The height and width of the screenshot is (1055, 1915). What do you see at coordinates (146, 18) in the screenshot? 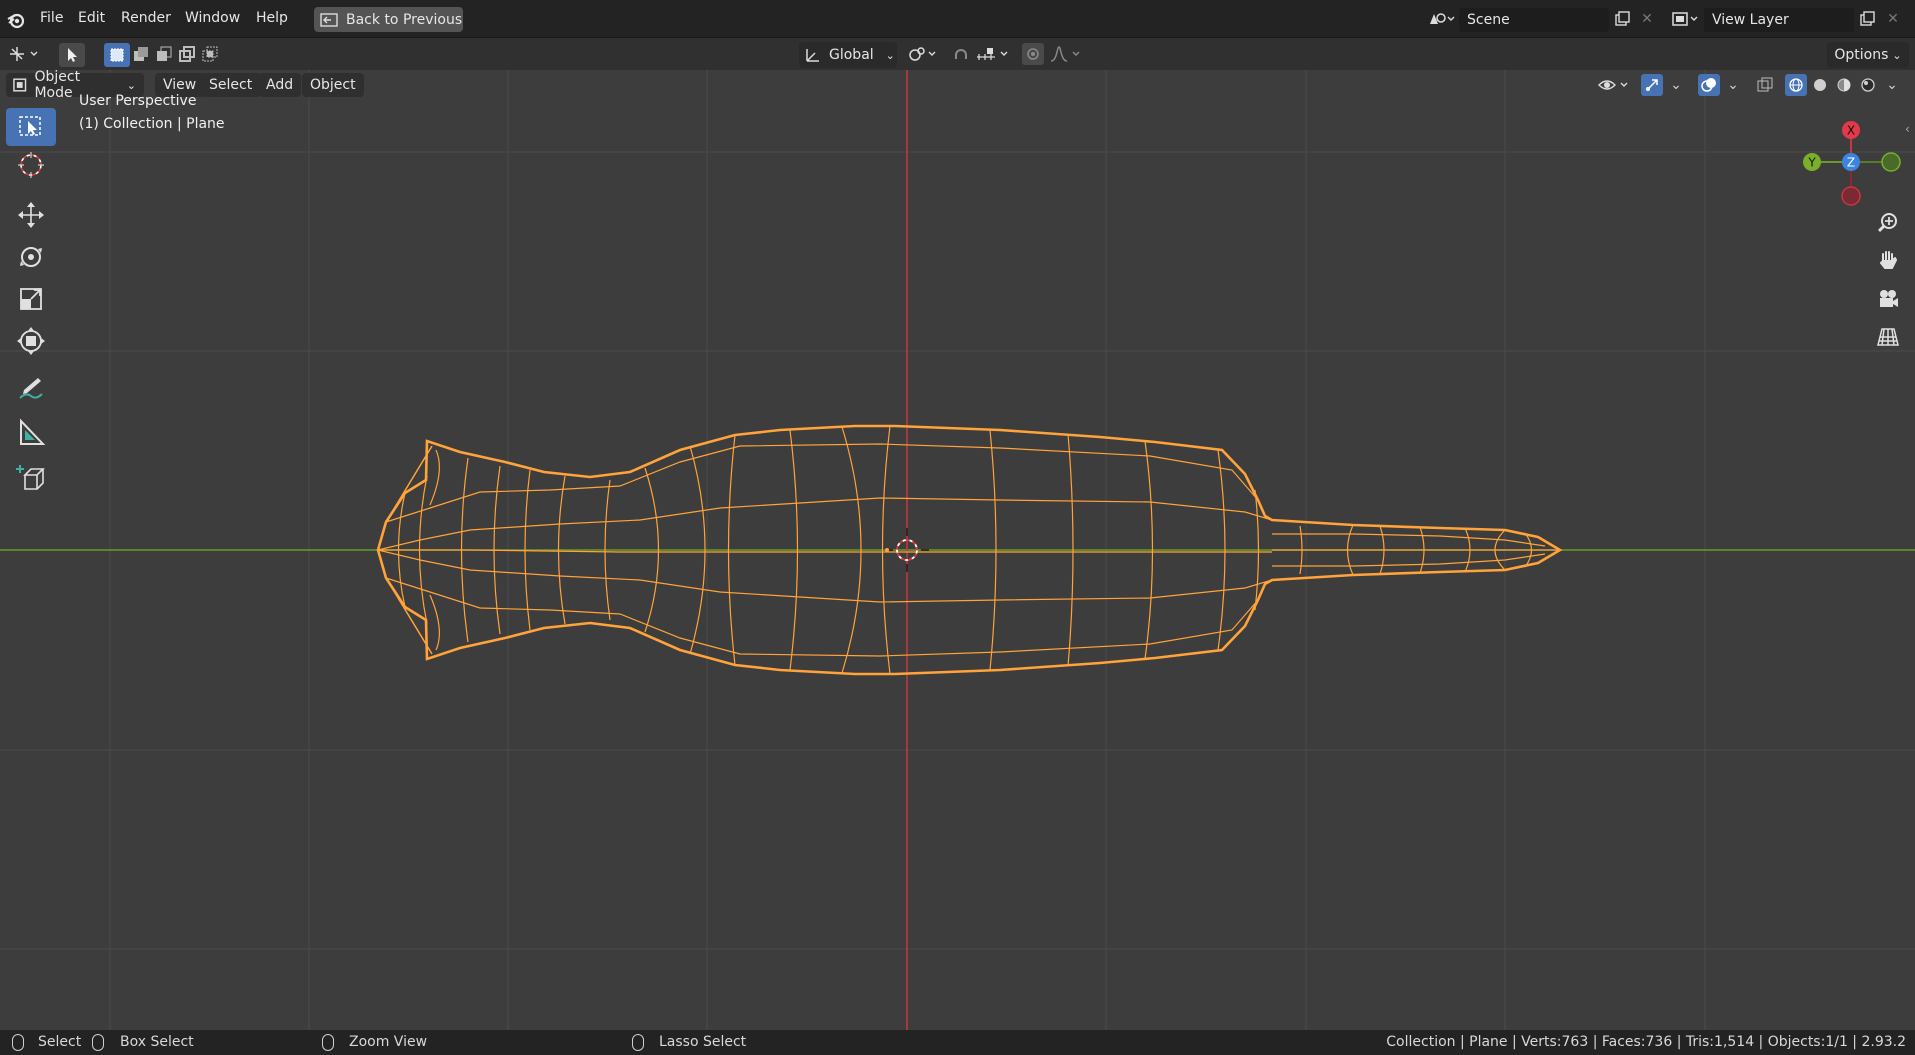
I see `menu-render: Render` at bounding box center [146, 18].